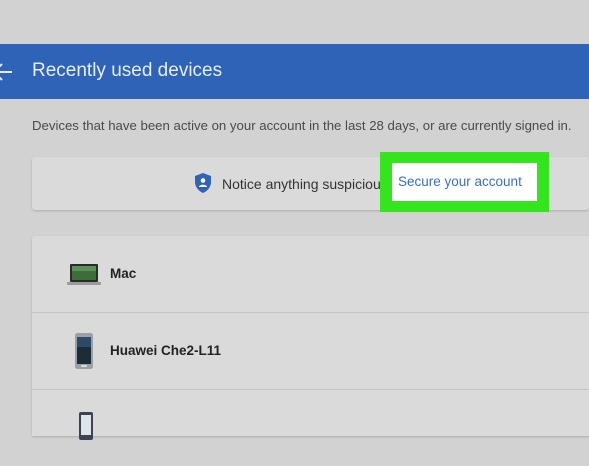  Describe the element at coordinates (166, 350) in the screenshot. I see `device-name: Huawei Che2-L11` at that location.